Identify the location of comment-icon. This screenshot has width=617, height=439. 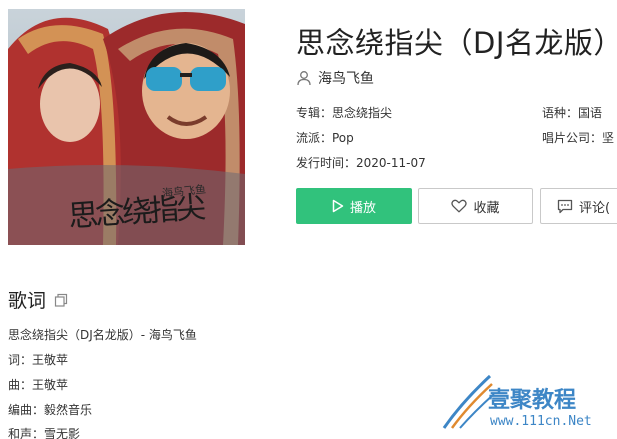
(565, 206).